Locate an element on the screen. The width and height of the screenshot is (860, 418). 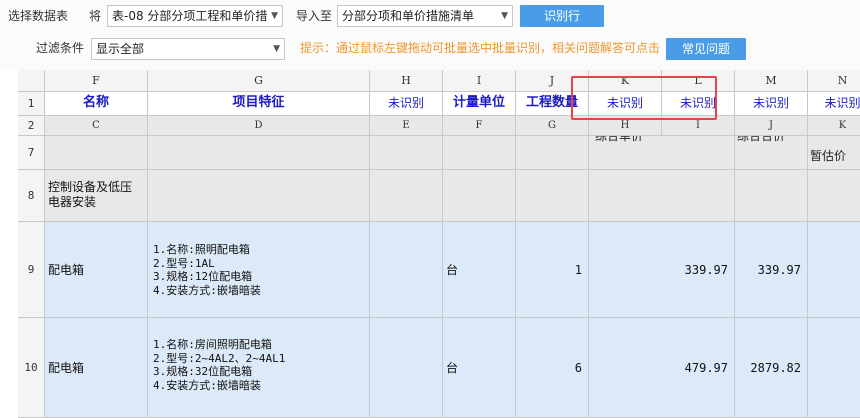
row-number: 1 is located at coordinates (31, 104).